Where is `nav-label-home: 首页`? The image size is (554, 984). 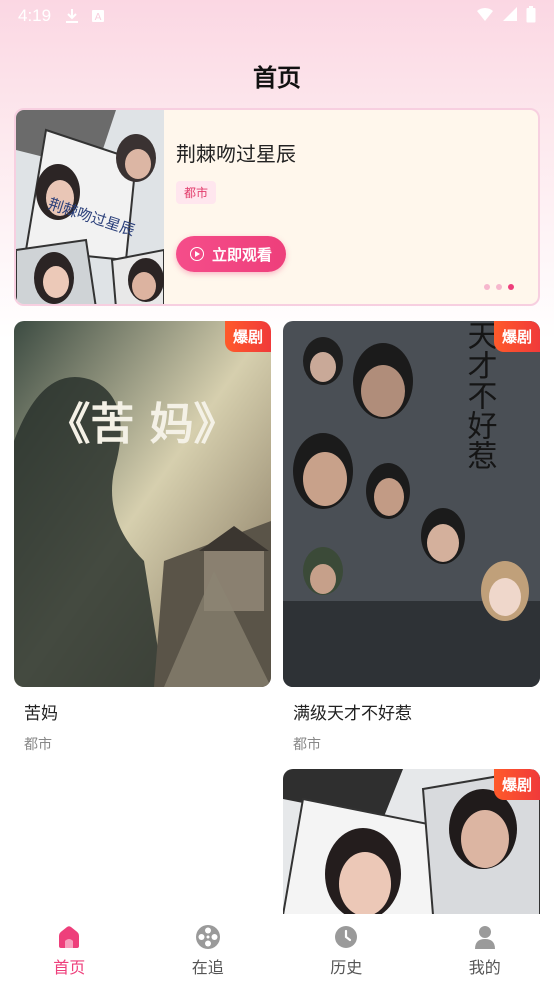
nav-label-home: 首页 is located at coordinates (69, 967).